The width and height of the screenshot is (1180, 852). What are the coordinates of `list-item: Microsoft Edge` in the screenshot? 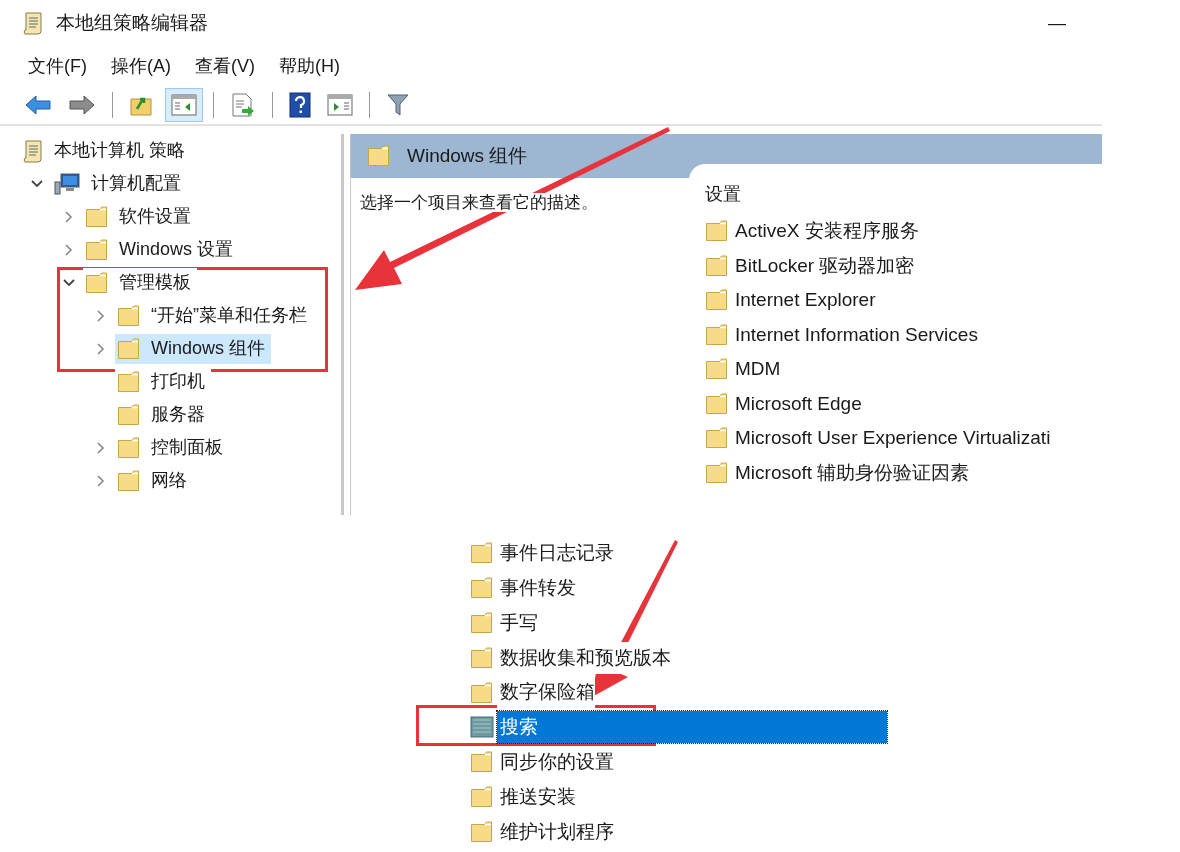 It's located at (903, 403).